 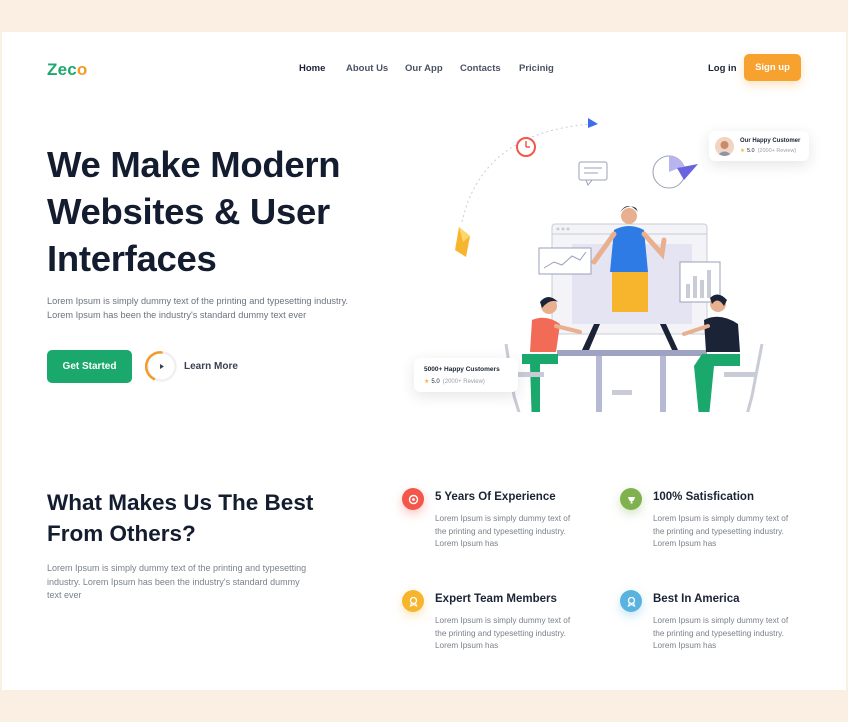 What do you see at coordinates (194, 164) in the screenshot?
I see `hero-title-line: We Make Modern` at bounding box center [194, 164].